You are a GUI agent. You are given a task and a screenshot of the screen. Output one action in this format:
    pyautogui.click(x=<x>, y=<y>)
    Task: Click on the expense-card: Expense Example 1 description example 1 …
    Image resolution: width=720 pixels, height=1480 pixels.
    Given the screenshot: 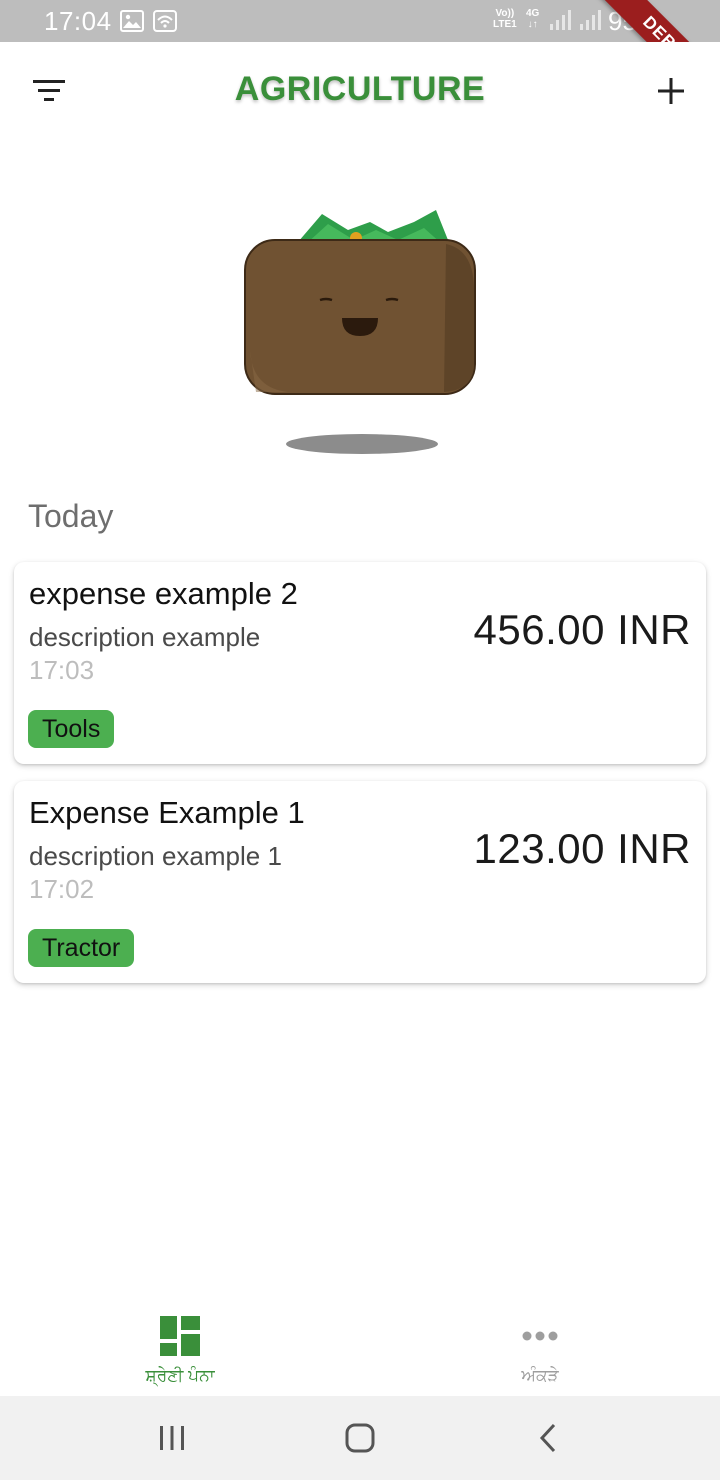 What is the action you would take?
    pyautogui.click(x=360, y=882)
    